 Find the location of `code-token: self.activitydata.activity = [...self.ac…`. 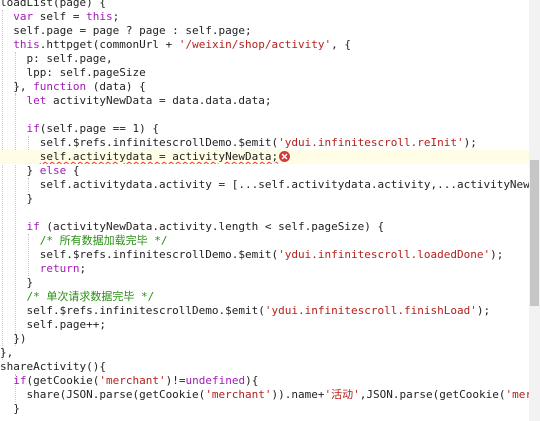

code-token: self.activitydata.activity = [...self.ac… is located at coordinates (284, 184).